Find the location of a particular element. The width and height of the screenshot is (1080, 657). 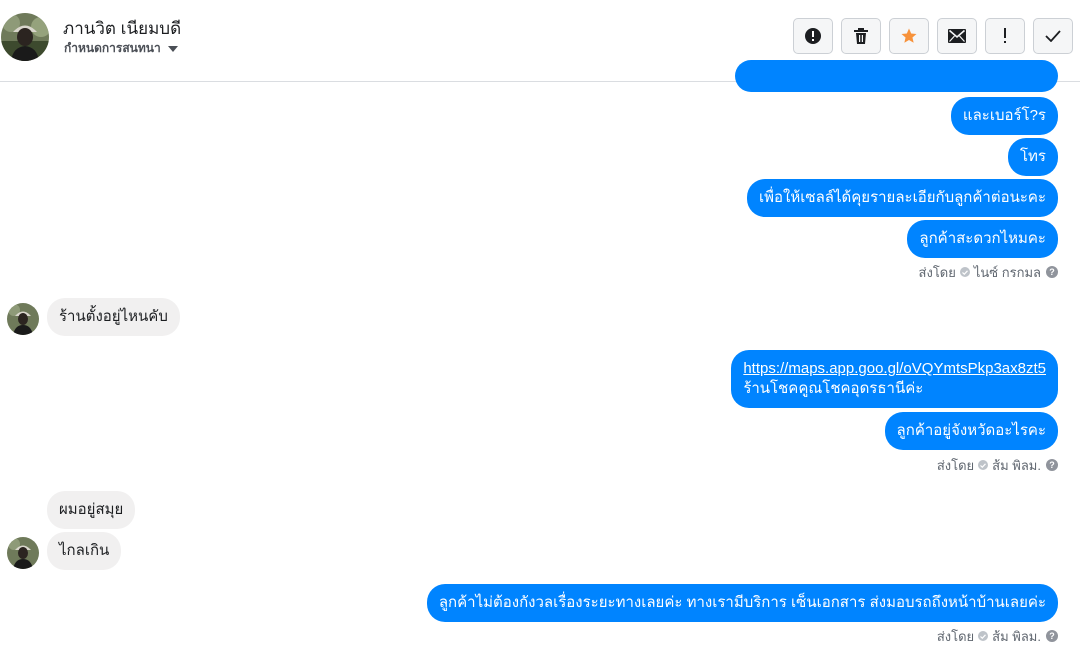

message-bubble-incoming: ร้านตั้งอยู่ไหนคับ is located at coordinates (113, 317).